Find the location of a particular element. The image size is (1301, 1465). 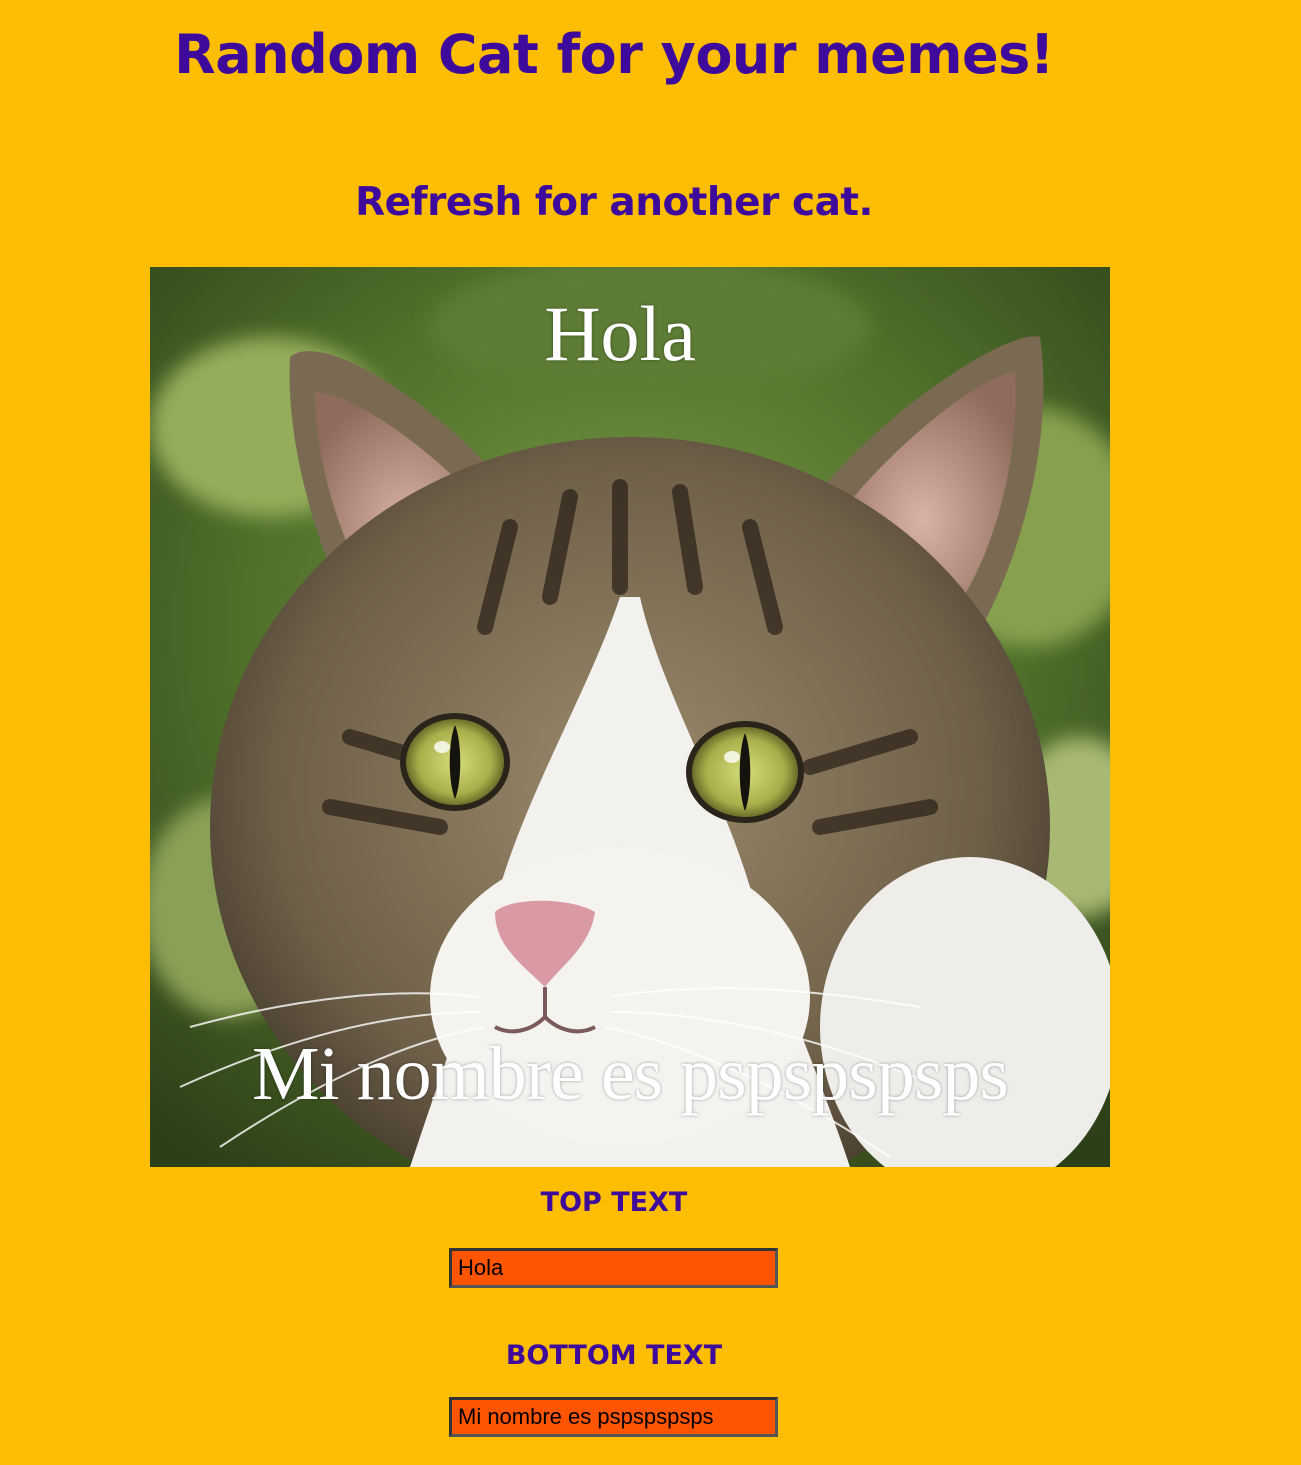

page-title: Random Cat for your memes! is located at coordinates (614, 54).